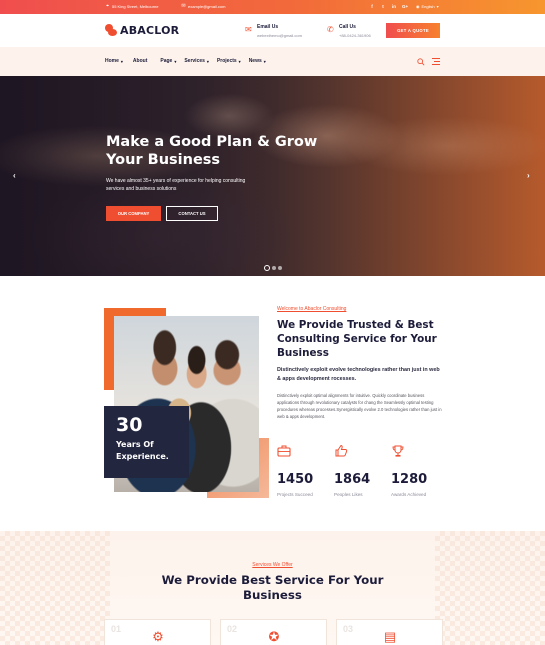  I want to click on nav-item-news: News ▾, so click(257, 61).